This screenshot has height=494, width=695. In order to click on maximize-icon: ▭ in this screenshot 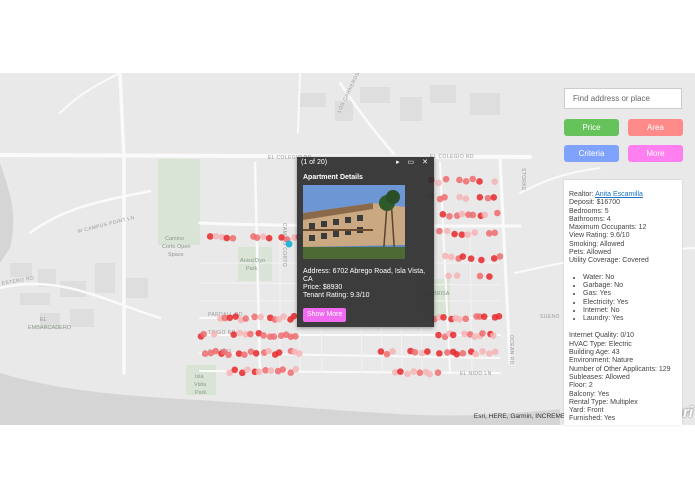, I will do `click(413, 162)`.